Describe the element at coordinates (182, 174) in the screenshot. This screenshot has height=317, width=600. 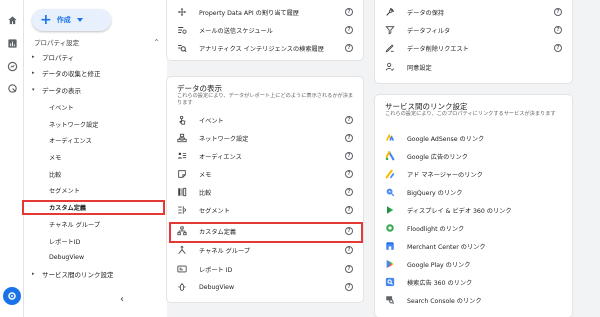
I see `note-icon` at that location.